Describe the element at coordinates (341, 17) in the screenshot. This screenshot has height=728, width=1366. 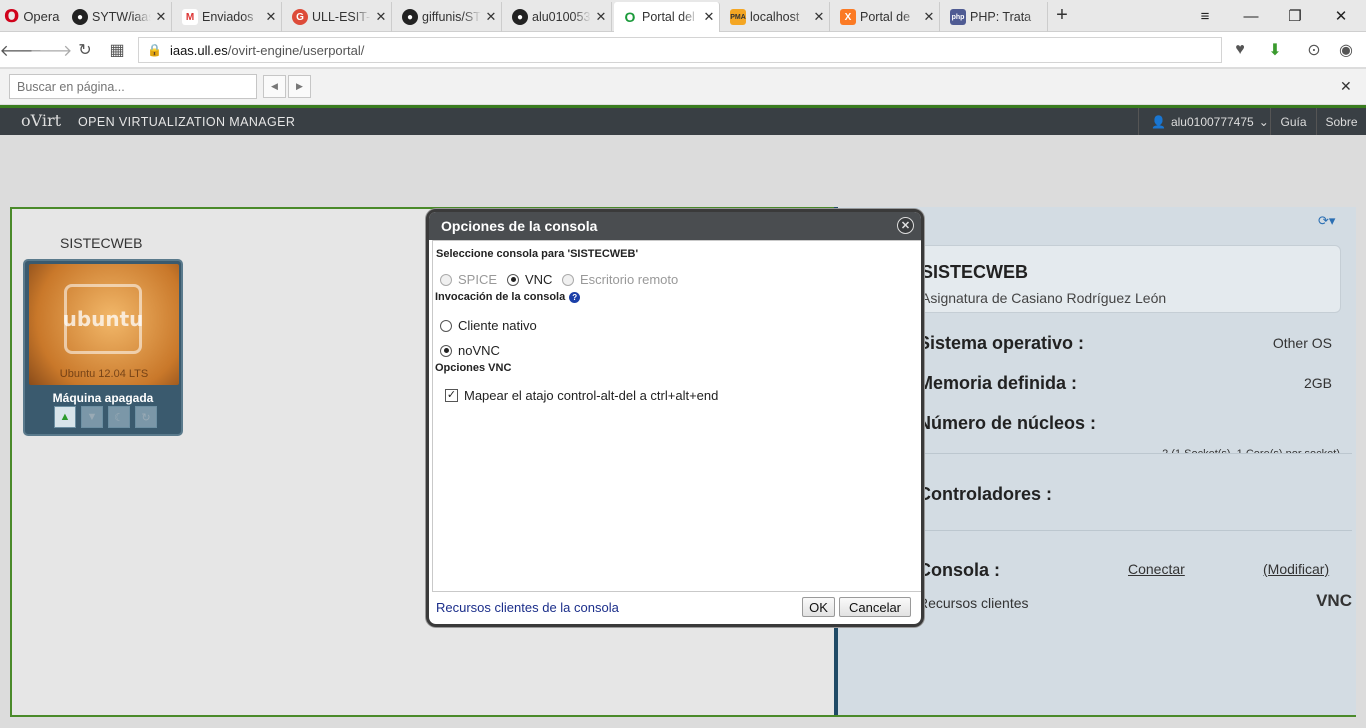
I see `tab-title: ULL-ESIT-S` at that location.